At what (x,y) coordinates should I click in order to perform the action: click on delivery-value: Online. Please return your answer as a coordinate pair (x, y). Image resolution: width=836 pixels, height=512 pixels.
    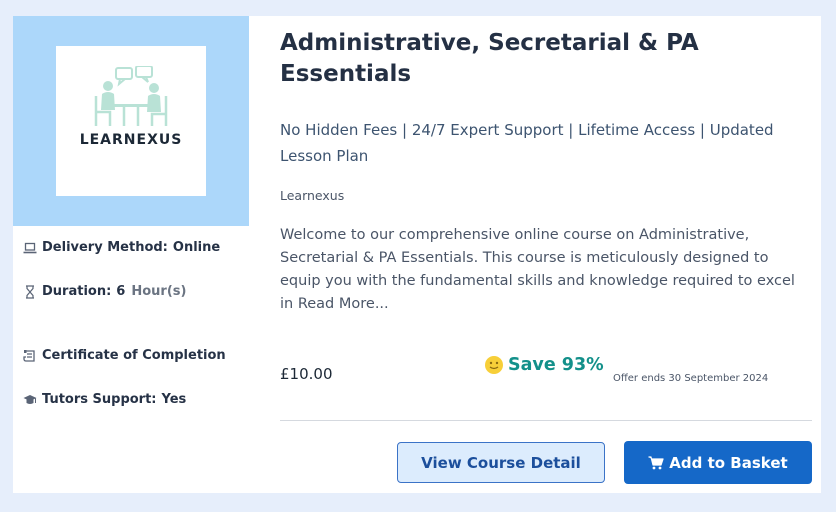
    Looking at the image, I should click on (196, 247).